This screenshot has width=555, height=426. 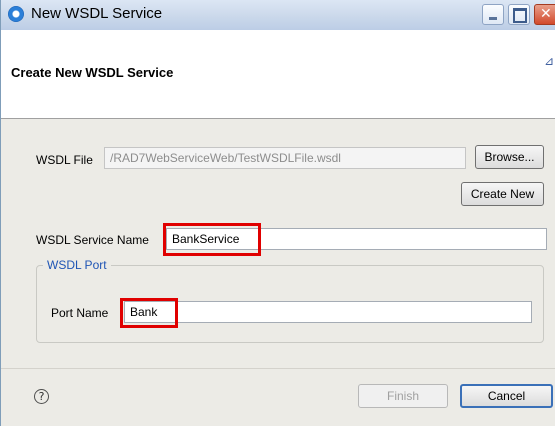 What do you see at coordinates (80, 313) in the screenshot?
I see `port-name-label: Port Name` at bounding box center [80, 313].